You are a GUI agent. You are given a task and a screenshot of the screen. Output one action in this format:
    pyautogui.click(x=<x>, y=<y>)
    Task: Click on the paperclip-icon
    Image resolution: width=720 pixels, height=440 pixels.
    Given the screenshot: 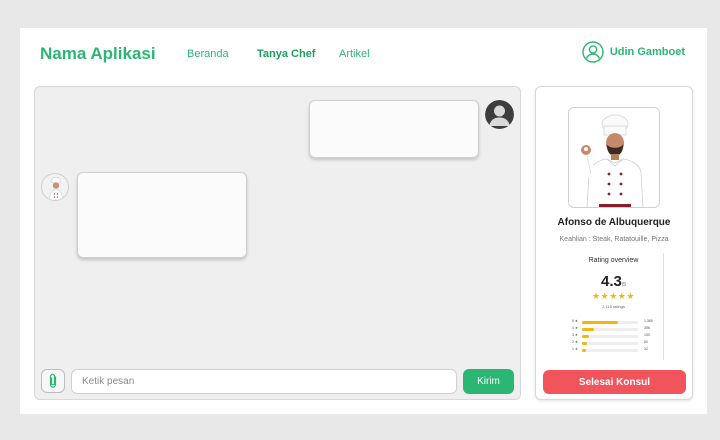 What is the action you would take?
    pyautogui.click(x=53, y=380)
    